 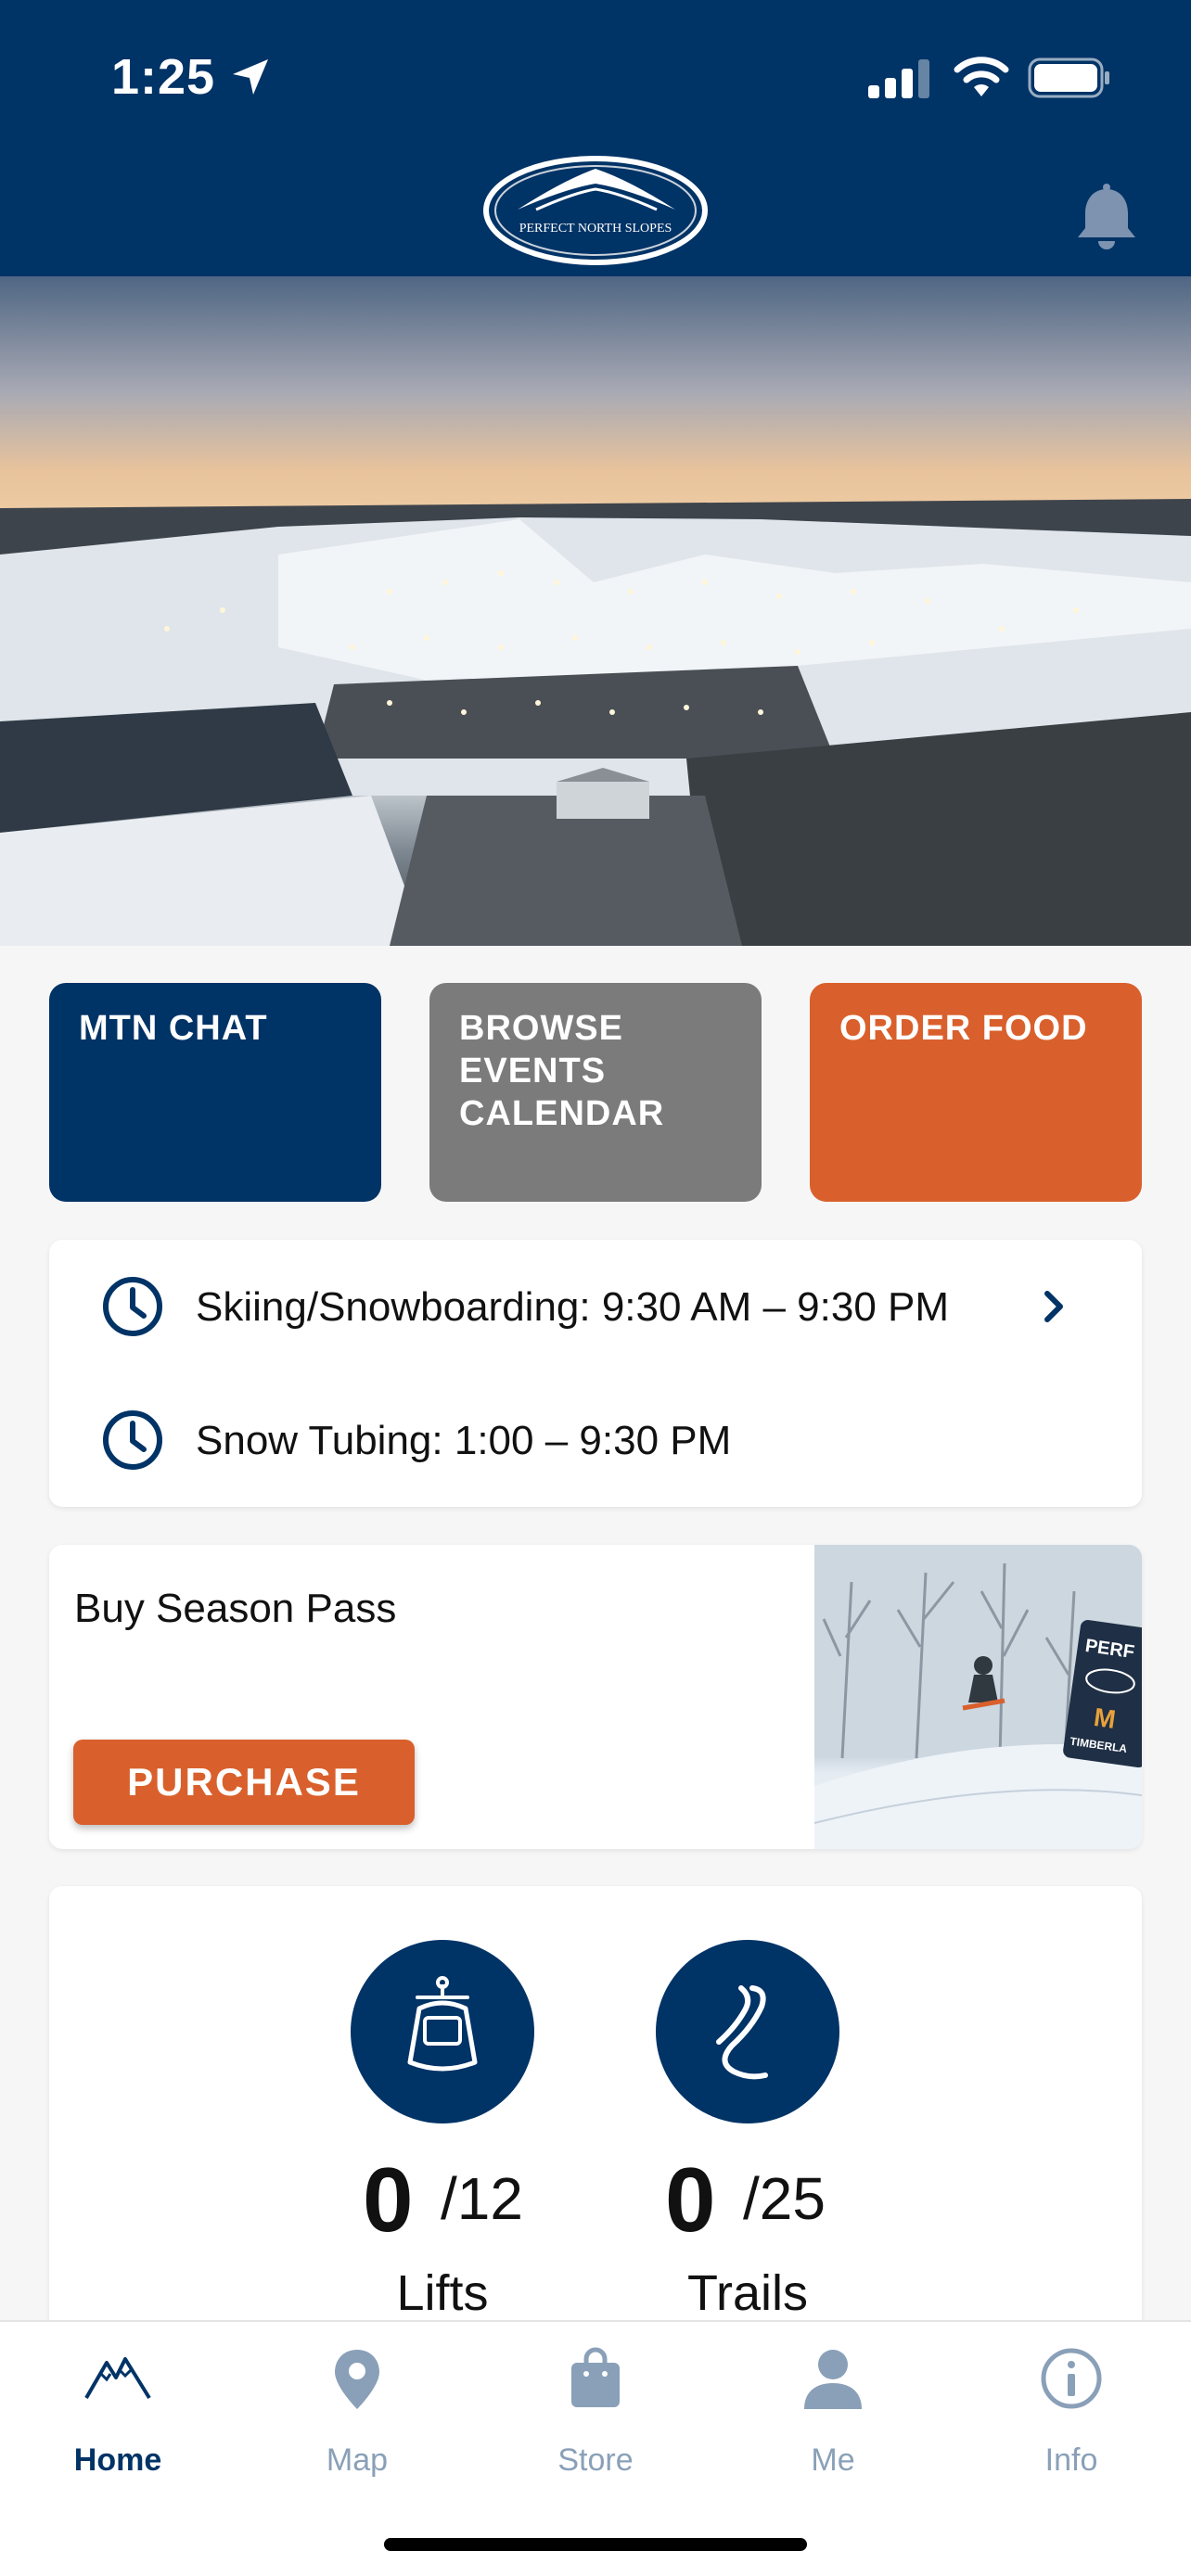 I want to click on skiing-hours-label: Skiing/Snowboarding: 9:30 AM – 9:30 PM, so click(x=573, y=1307).